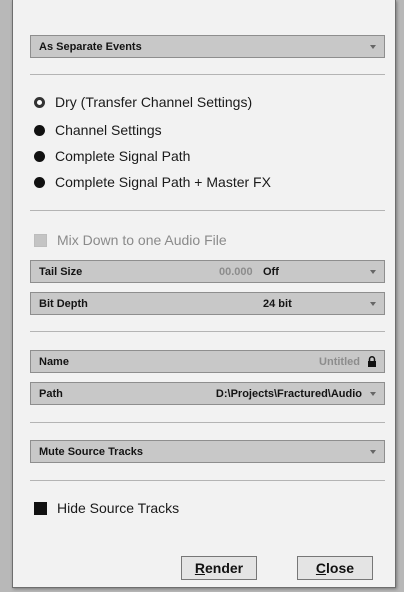  What do you see at coordinates (51, 394) in the screenshot?
I see `path-label: Path` at bounding box center [51, 394].